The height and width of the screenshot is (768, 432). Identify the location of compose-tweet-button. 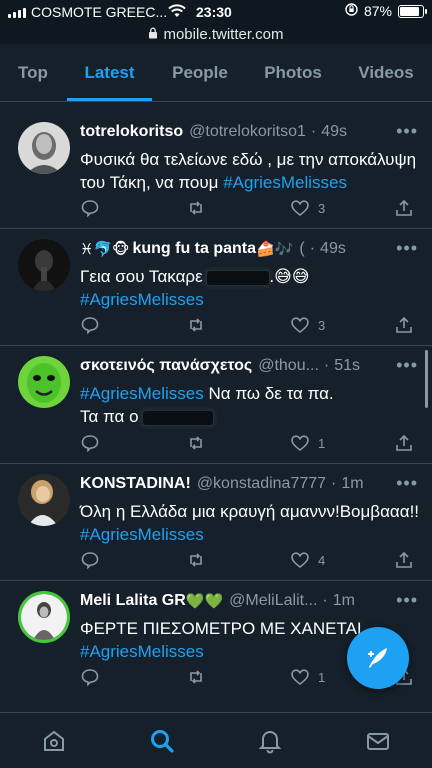
(378, 658).